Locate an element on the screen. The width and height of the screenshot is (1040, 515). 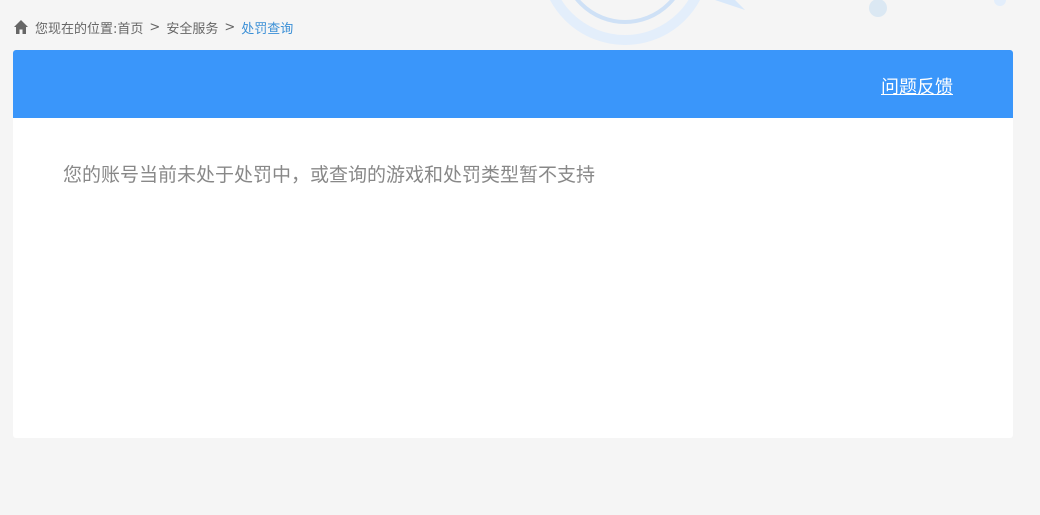
breadcrumb-prefix: 您现在的位置: is located at coordinates (76, 29).